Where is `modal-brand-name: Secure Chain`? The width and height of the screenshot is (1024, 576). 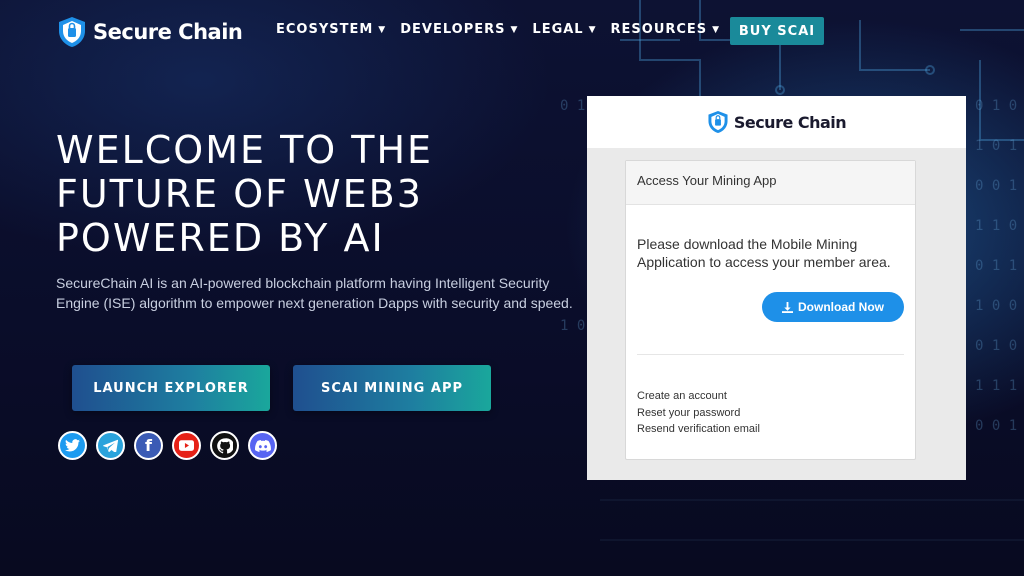
modal-brand-name: Secure Chain is located at coordinates (790, 122).